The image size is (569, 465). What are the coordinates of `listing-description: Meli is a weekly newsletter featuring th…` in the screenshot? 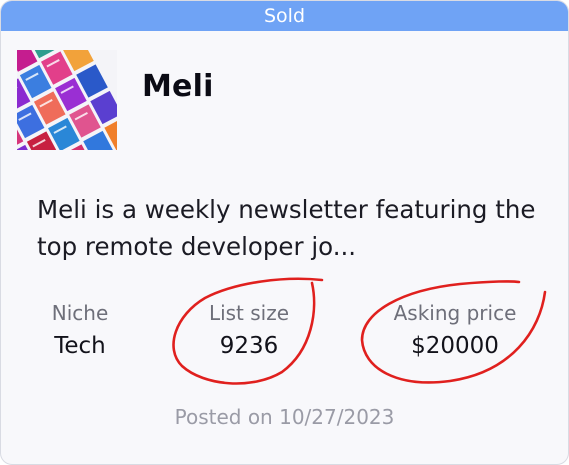 It's located at (286, 228).